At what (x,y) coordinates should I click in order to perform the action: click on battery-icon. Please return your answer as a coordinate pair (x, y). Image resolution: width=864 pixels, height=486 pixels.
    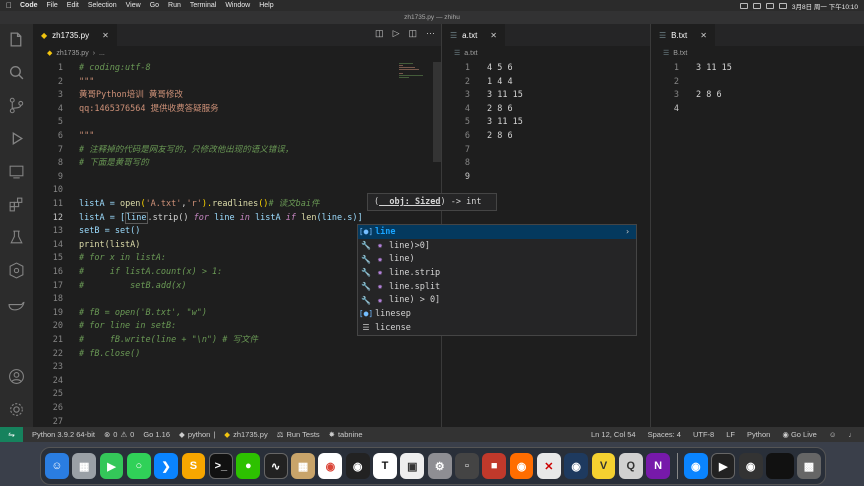
    Looking at the image, I should click on (782, 5).